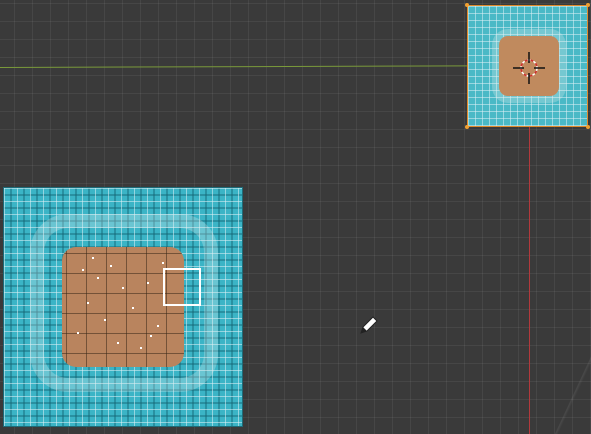 This screenshot has width=591, height=434. Describe the element at coordinates (235, 66) in the screenshot. I see `x-axis-line` at that location.